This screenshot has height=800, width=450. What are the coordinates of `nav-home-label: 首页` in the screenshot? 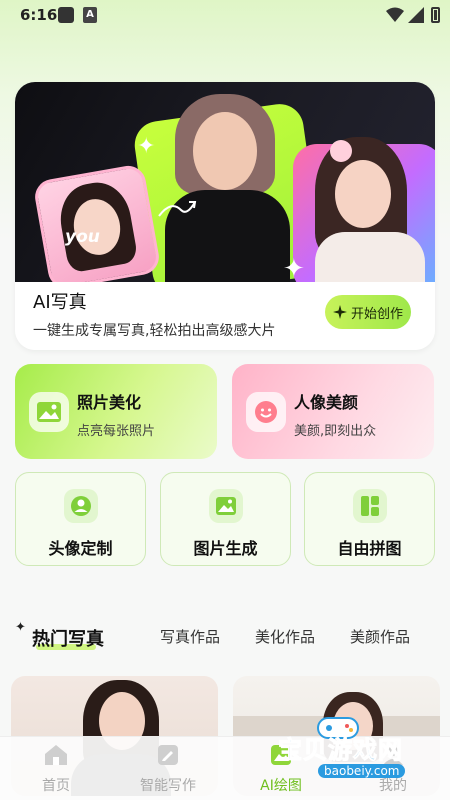 It's located at (56, 786).